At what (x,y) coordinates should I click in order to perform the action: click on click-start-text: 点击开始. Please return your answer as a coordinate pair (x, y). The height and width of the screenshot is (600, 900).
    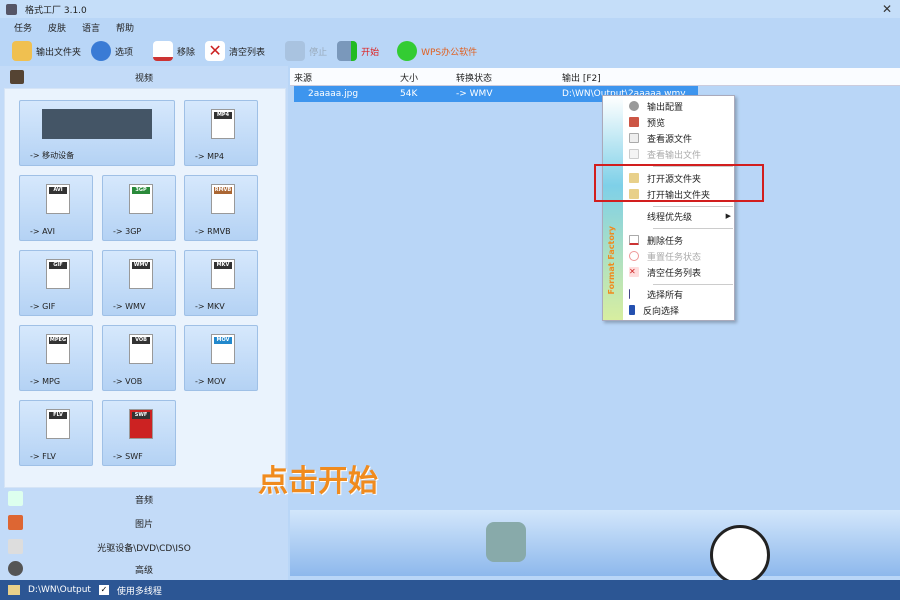
    Looking at the image, I should click on (318, 478).